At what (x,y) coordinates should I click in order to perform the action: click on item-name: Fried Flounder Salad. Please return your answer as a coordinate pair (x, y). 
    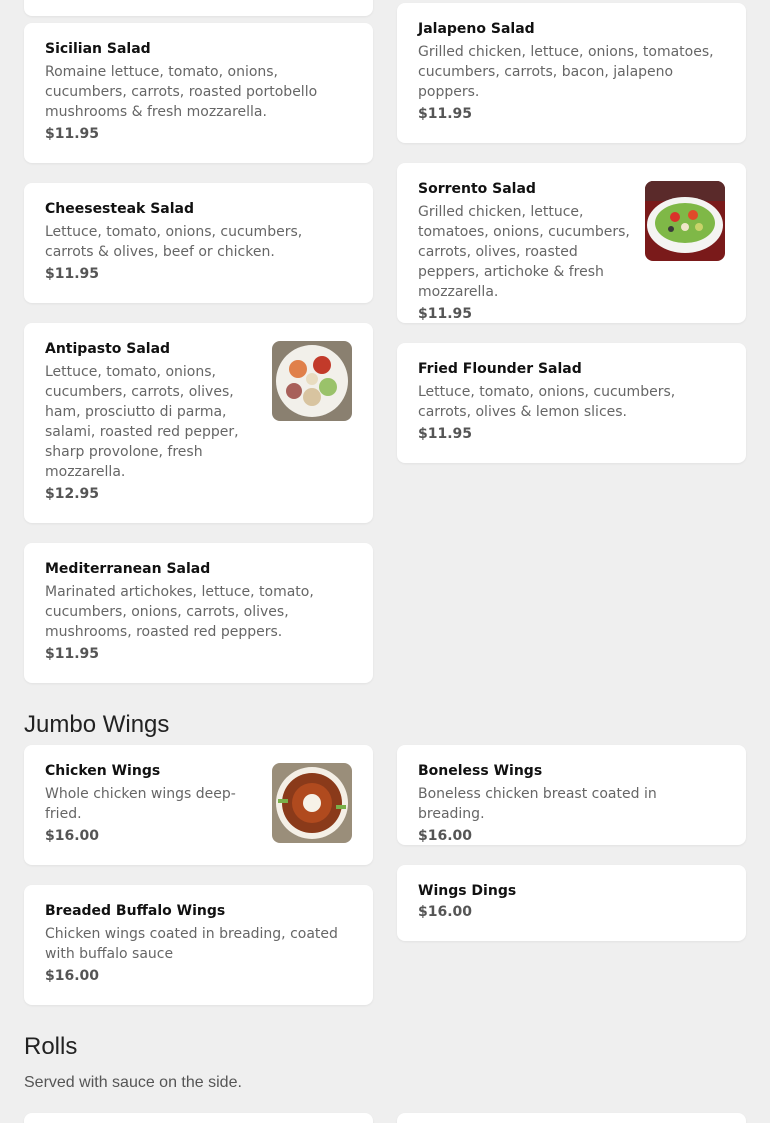
    Looking at the image, I should click on (500, 369).